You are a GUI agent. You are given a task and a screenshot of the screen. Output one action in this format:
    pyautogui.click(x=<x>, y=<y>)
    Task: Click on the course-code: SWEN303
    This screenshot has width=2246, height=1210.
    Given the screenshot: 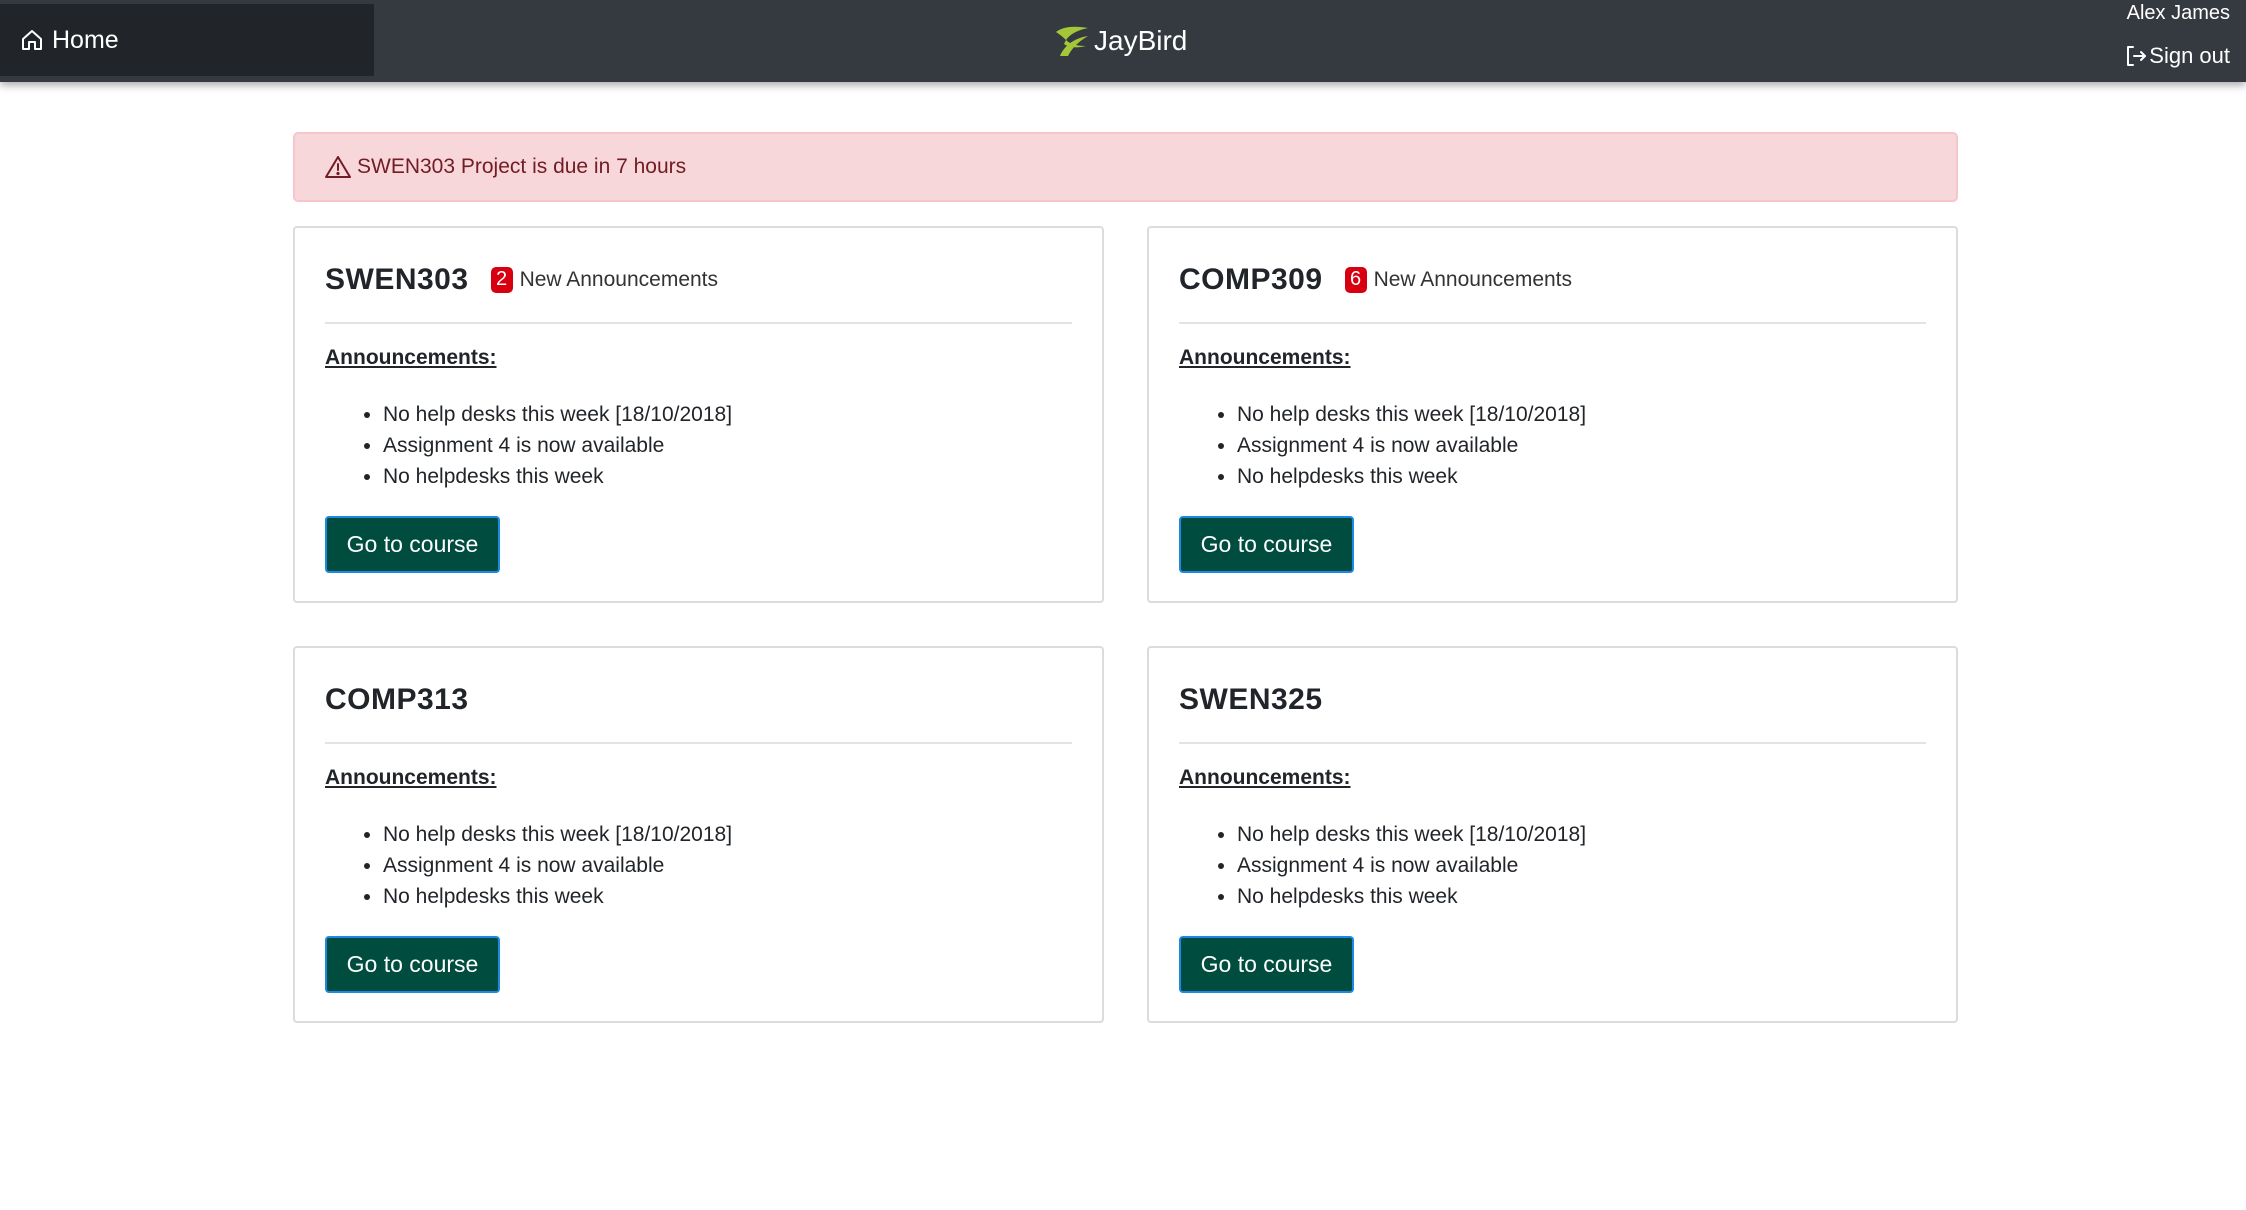 What is the action you would take?
    pyautogui.click(x=397, y=279)
    